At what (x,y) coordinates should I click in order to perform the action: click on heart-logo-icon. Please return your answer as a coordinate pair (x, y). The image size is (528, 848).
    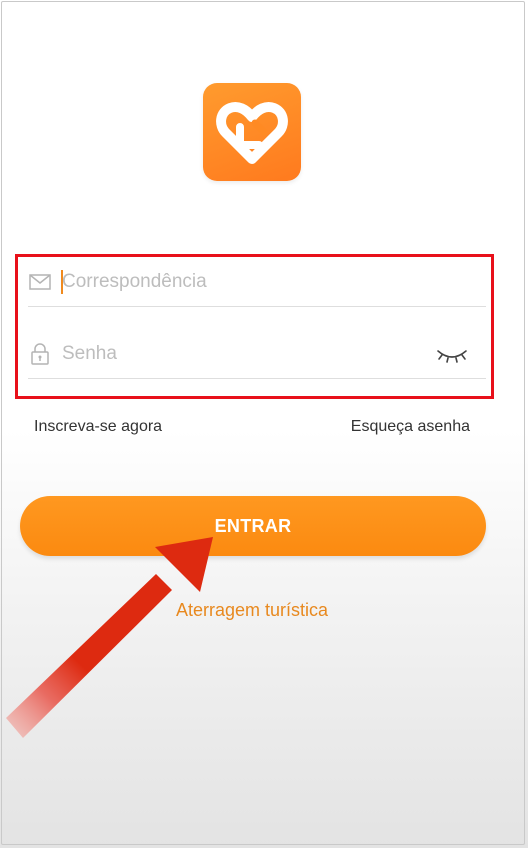
    Looking at the image, I should click on (252, 133).